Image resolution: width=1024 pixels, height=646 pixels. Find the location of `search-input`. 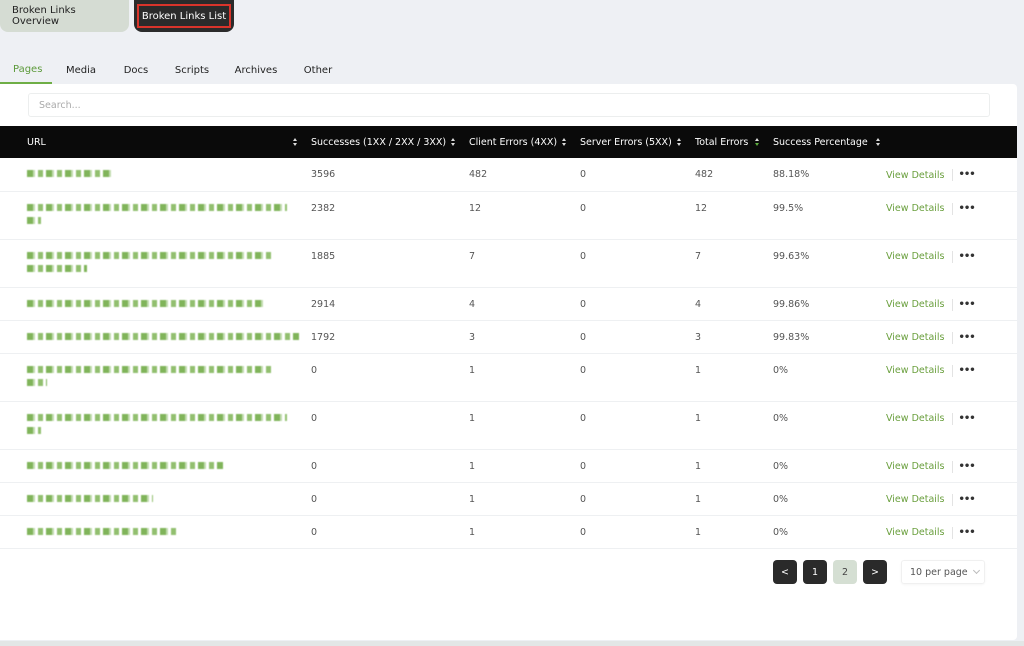

search-input is located at coordinates (509, 105).